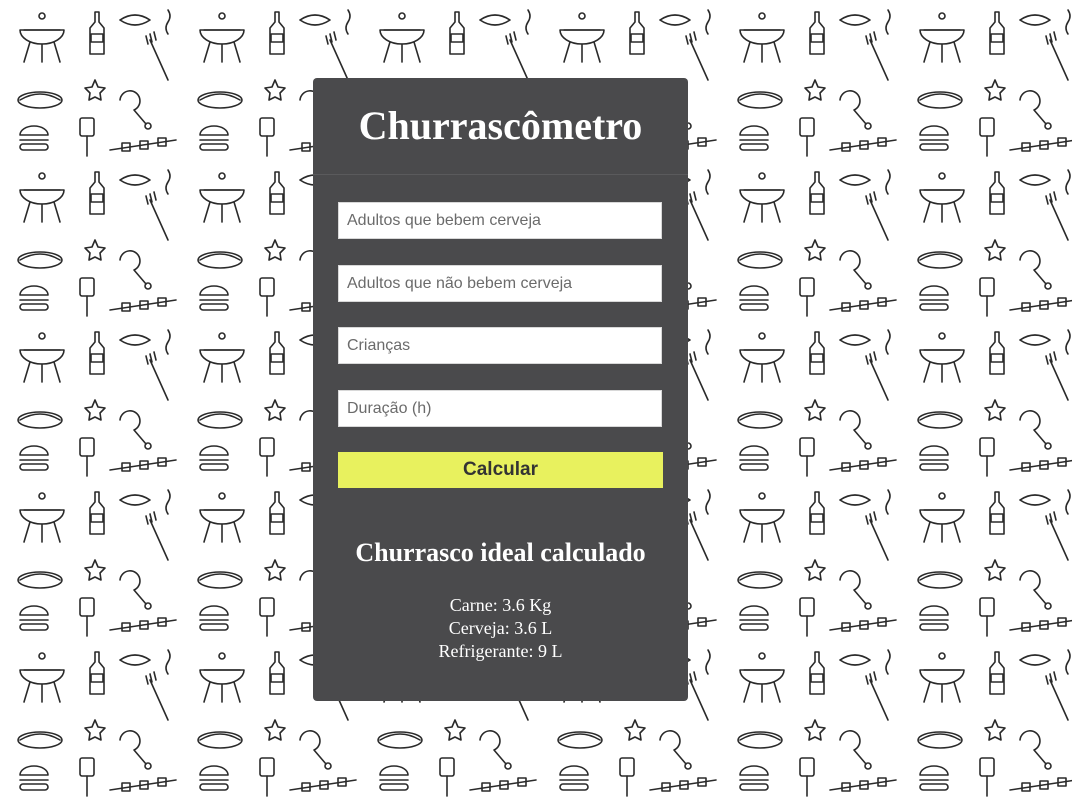 The width and height of the screenshot is (1072, 807). Describe the element at coordinates (500, 345) in the screenshot. I see `children-input` at that location.